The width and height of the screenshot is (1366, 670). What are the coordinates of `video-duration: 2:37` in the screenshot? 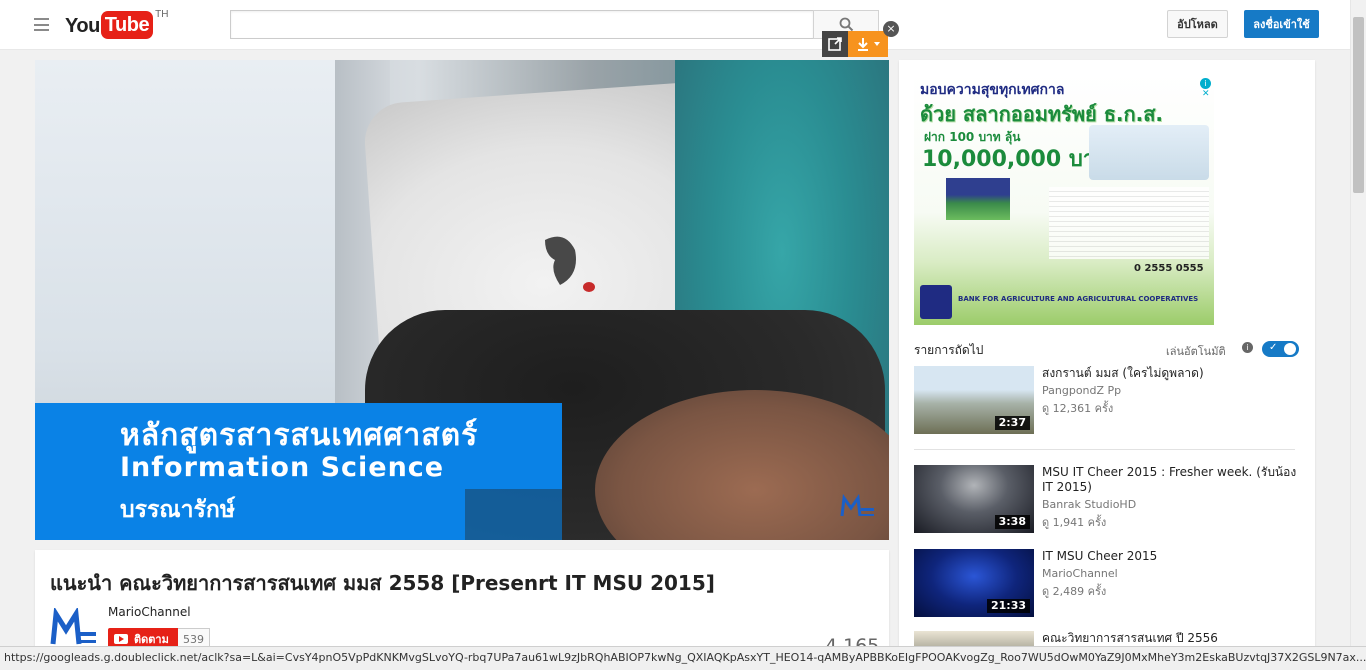 It's located at (1012, 423).